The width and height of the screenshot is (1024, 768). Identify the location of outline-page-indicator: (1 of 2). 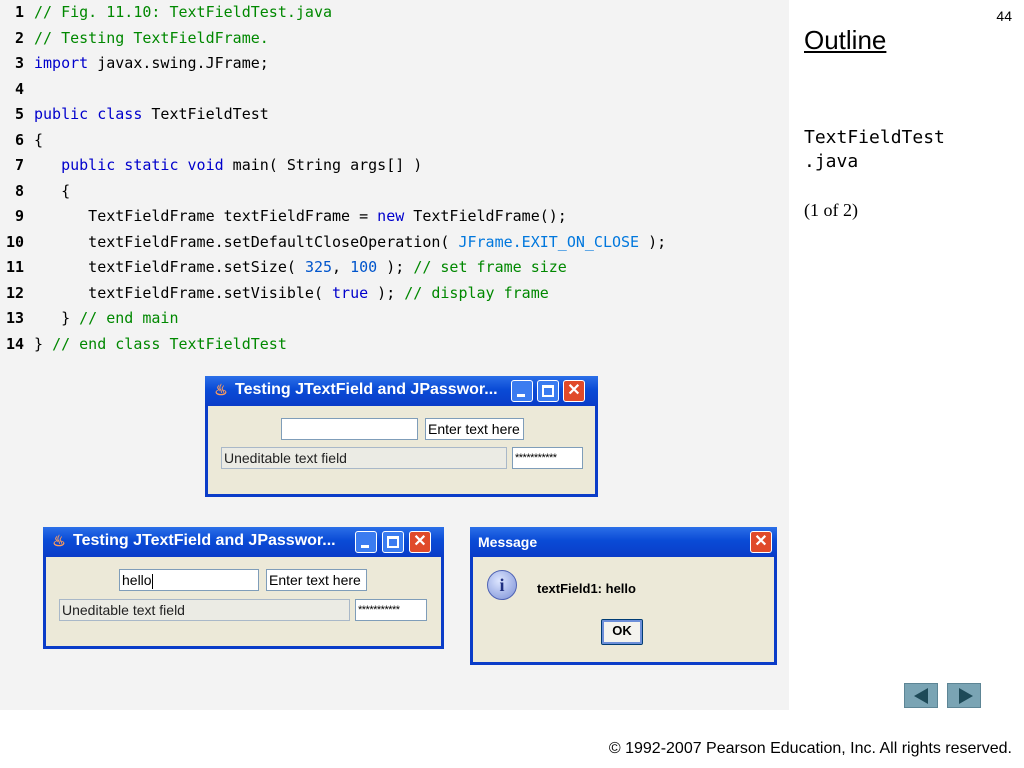
(831, 210).